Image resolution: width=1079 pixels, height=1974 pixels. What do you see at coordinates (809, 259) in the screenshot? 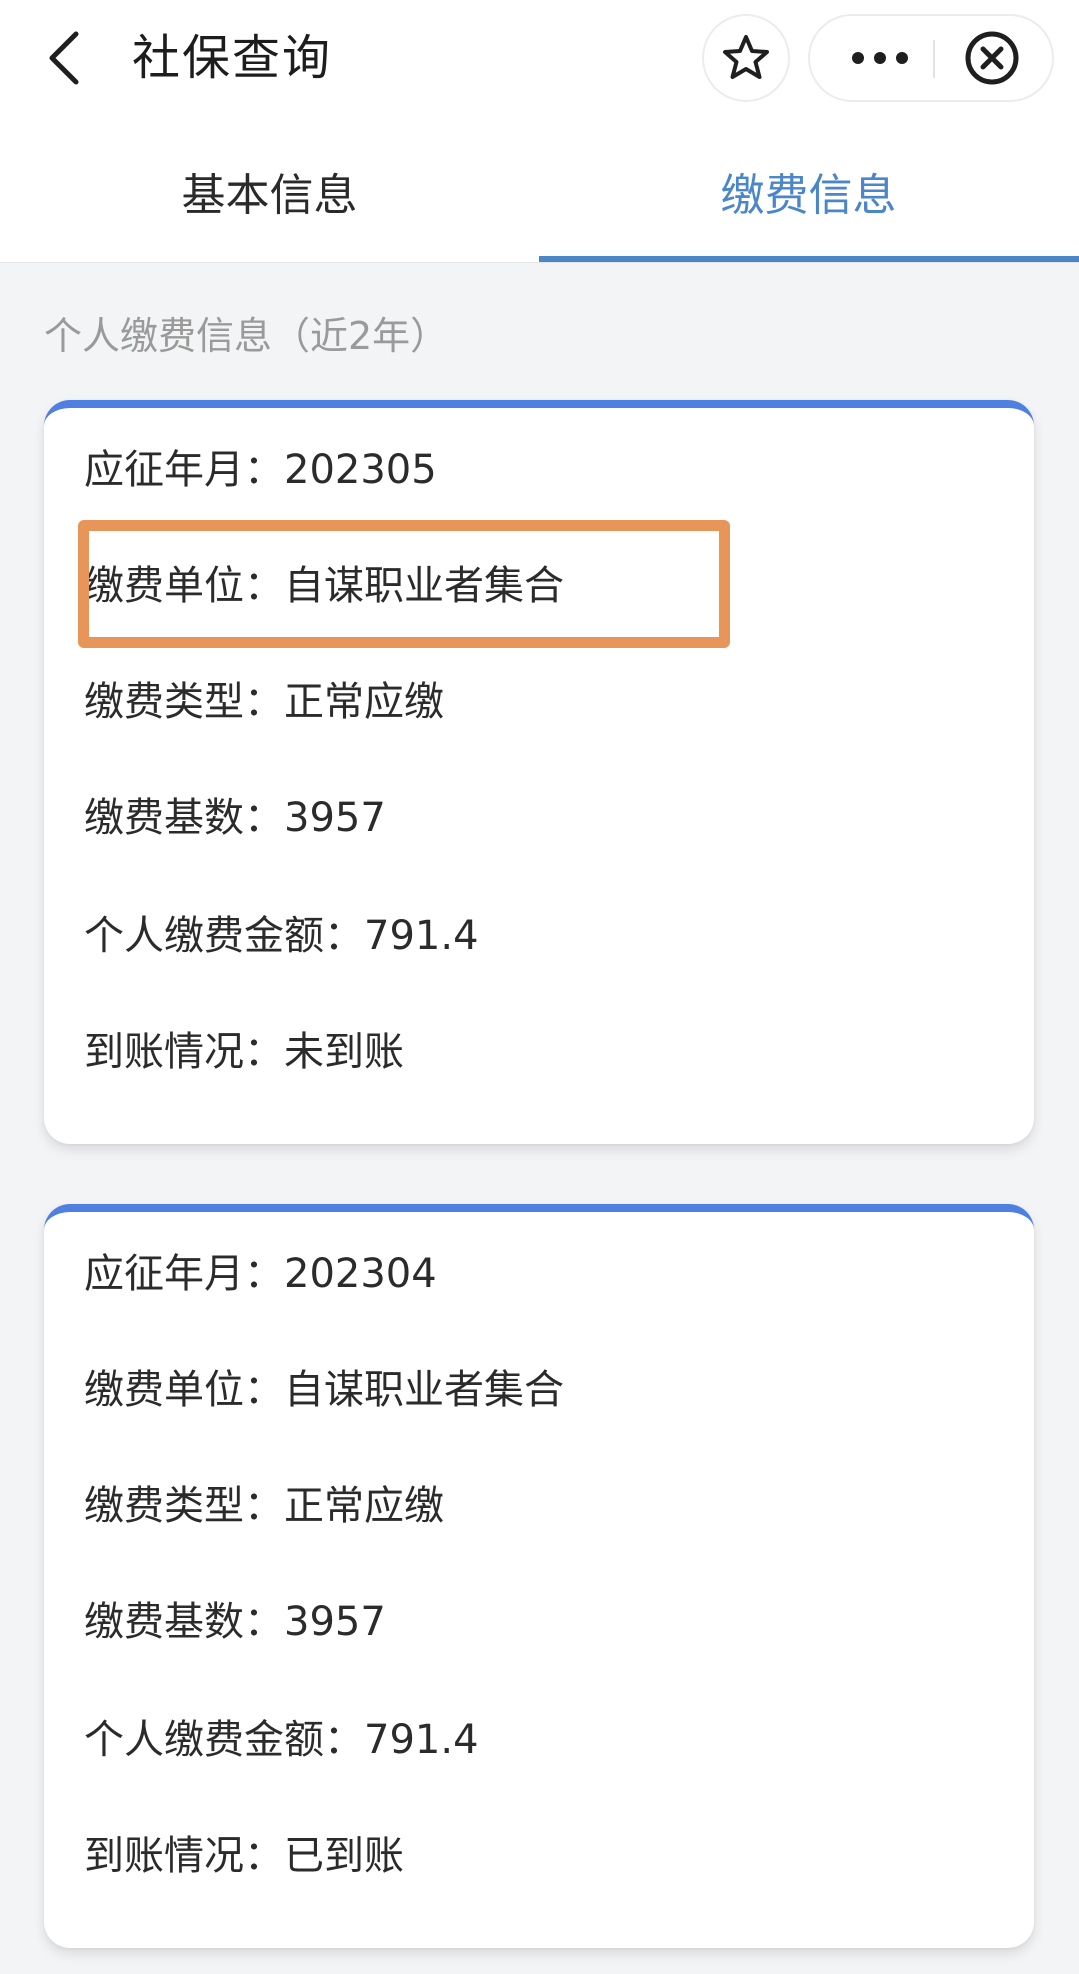
I see `active-tab-indicator` at bounding box center [809, 259].